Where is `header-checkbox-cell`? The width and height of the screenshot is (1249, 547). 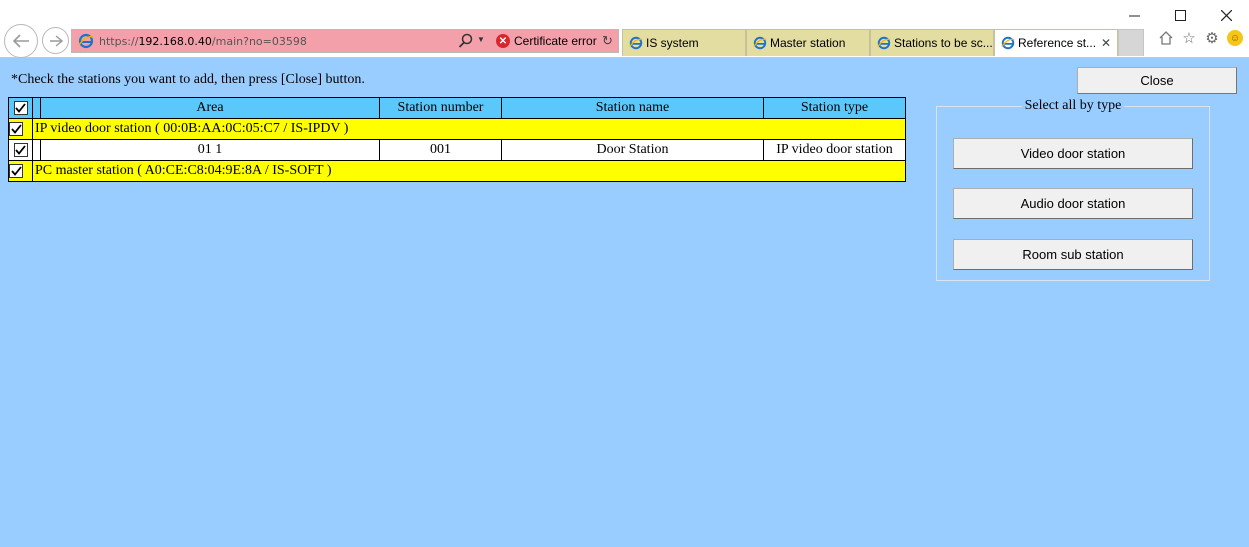 header-checkbox-cell is located at coordinates (20, 108).